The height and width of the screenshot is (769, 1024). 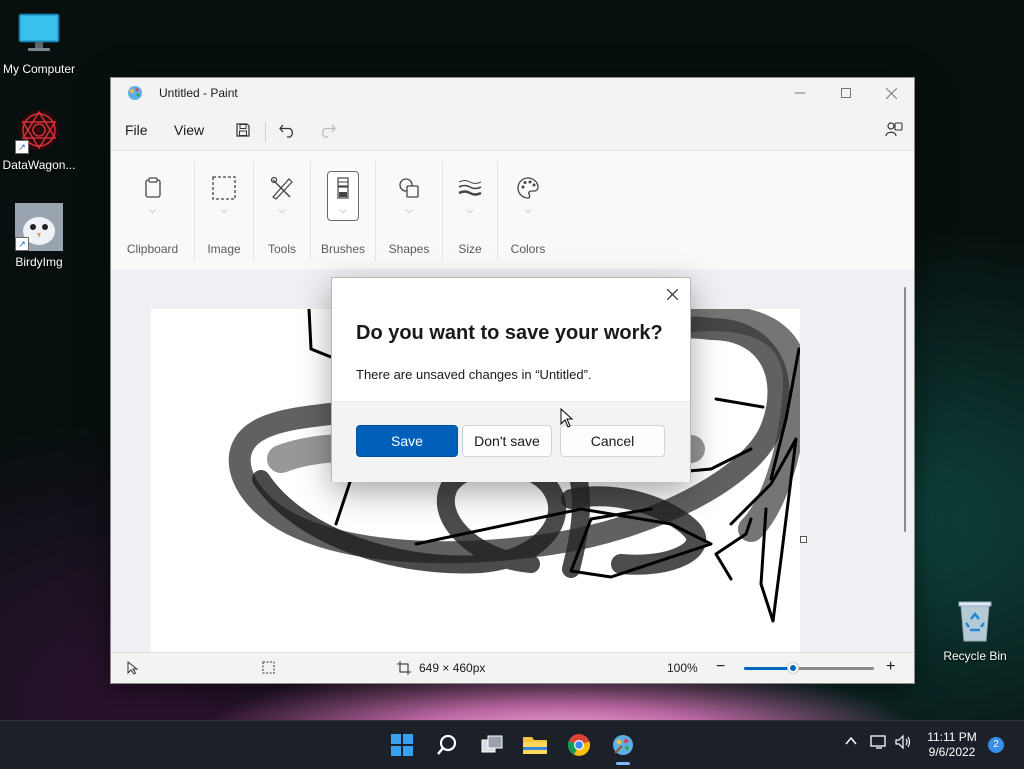 What do you see at coordinates (404, 669) in the screenshot?
I see `canvas-size-icon` at bounding box center [404, 669].